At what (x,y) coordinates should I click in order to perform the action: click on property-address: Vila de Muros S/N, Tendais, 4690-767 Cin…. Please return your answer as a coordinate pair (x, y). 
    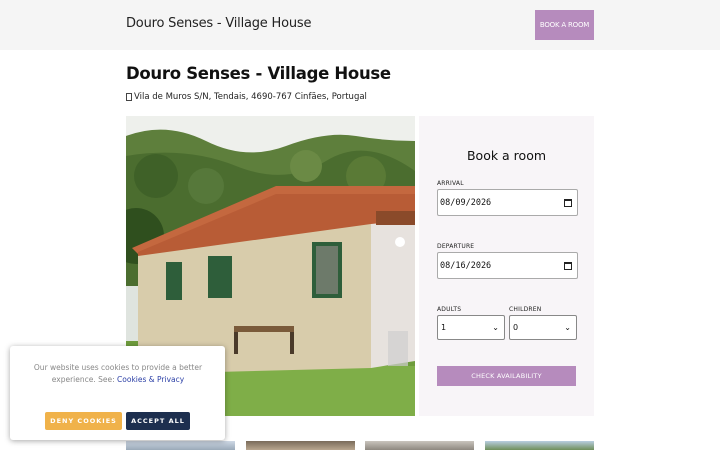
    Looking at the image, I should click on (246, 97).